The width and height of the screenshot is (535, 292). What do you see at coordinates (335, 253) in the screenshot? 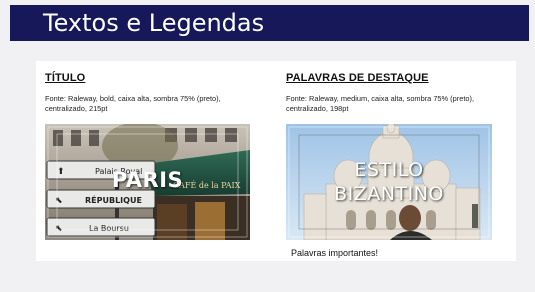
I see `highlight-note: Palavras importantes!` at bounding box center [335, 253].